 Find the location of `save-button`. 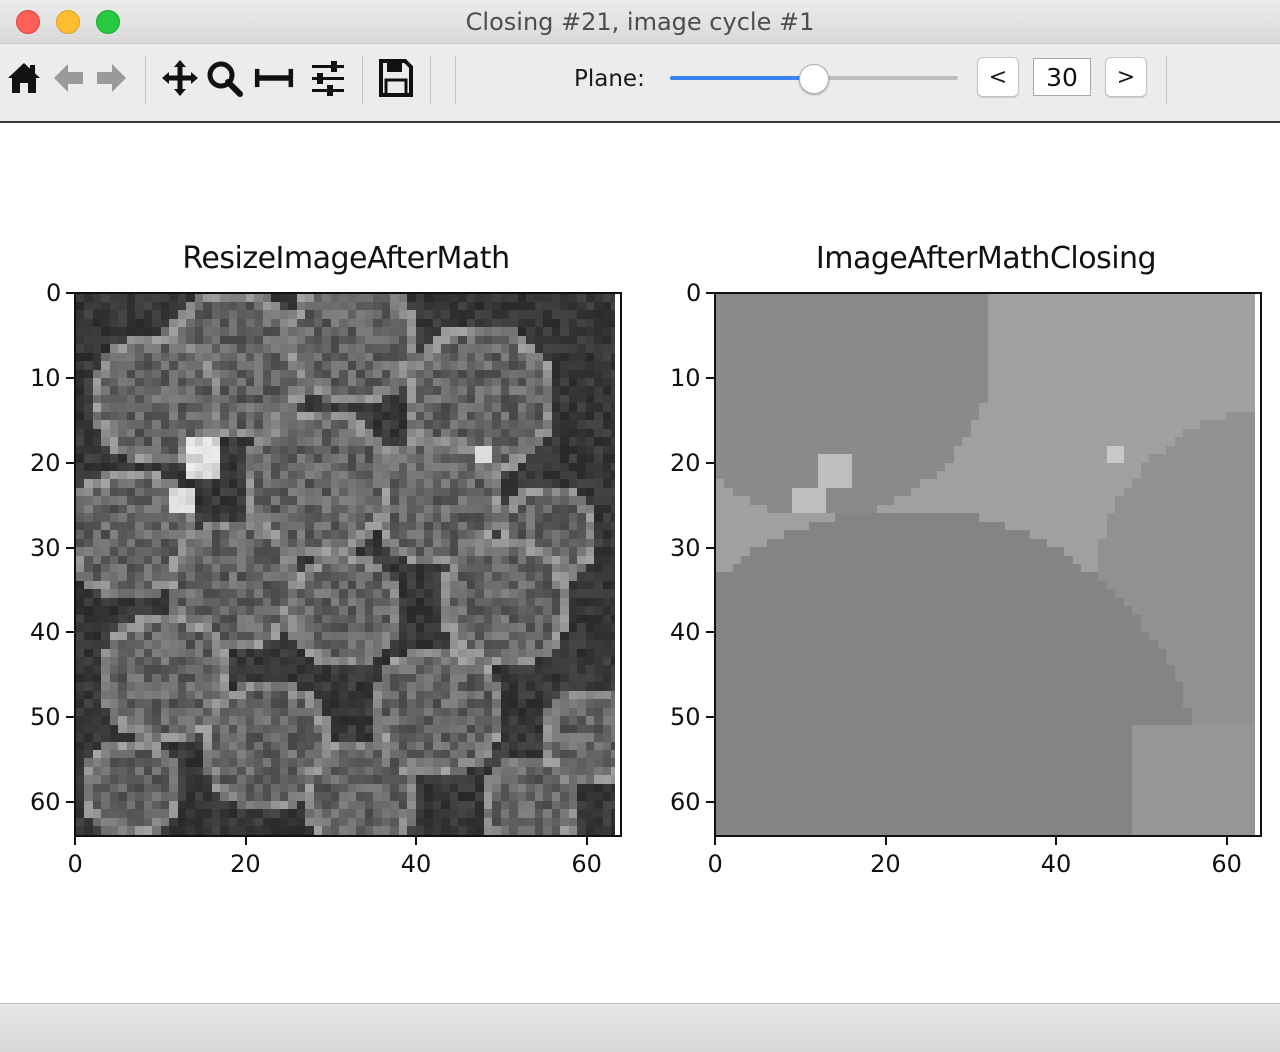

save-button is located at coordinates (396, 78).